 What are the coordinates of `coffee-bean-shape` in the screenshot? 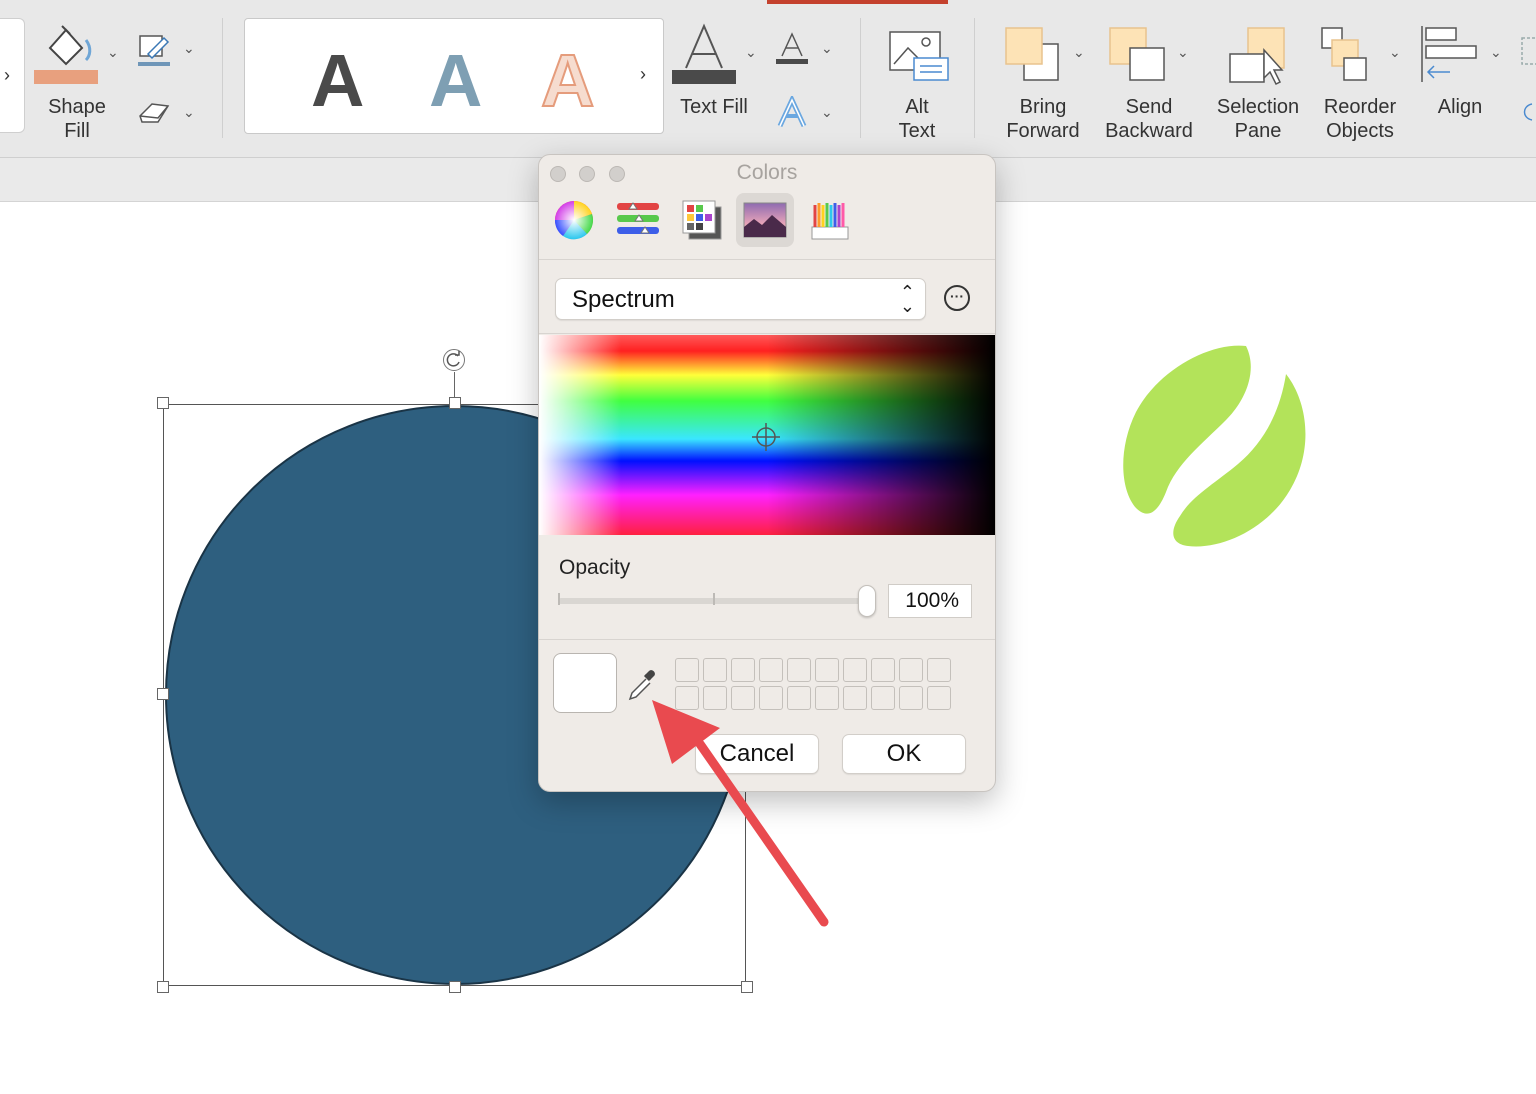 It's located at (1216, 446).